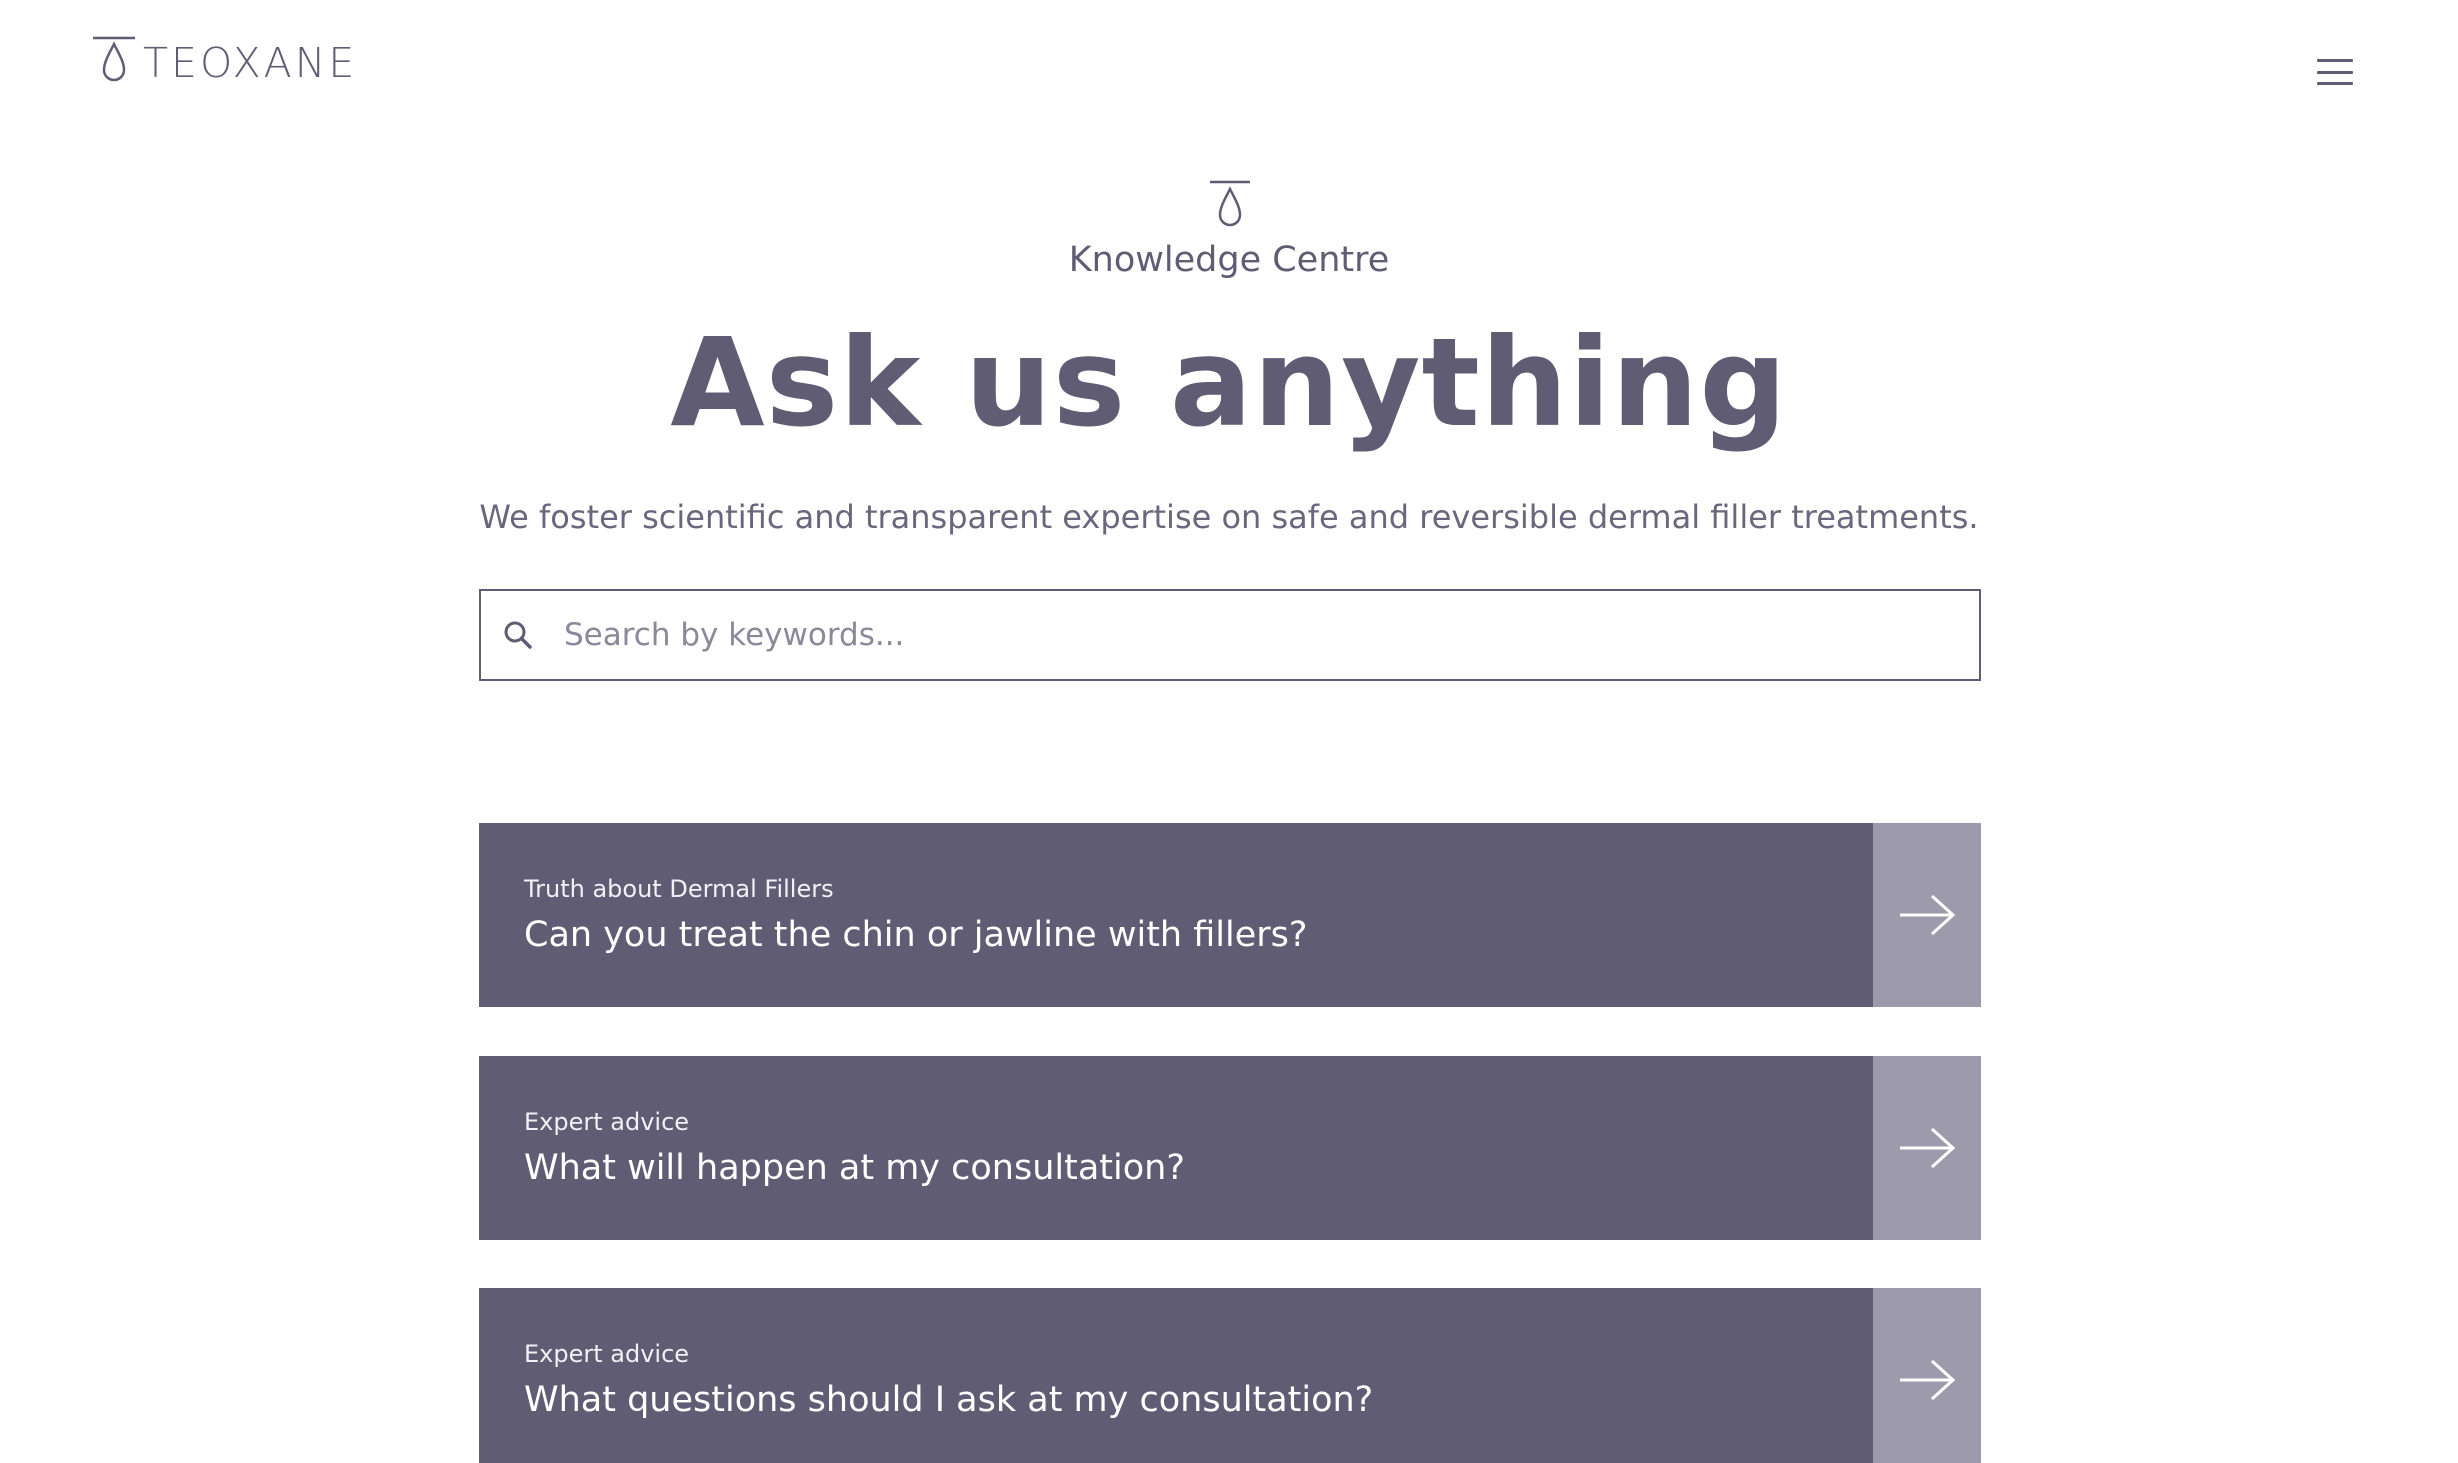 This screenshot has width=2458, height=1463. Describe the element at coordinates (1230, 203) in the screenshot. I see `knowledge-centre-drop-icon` at that location.